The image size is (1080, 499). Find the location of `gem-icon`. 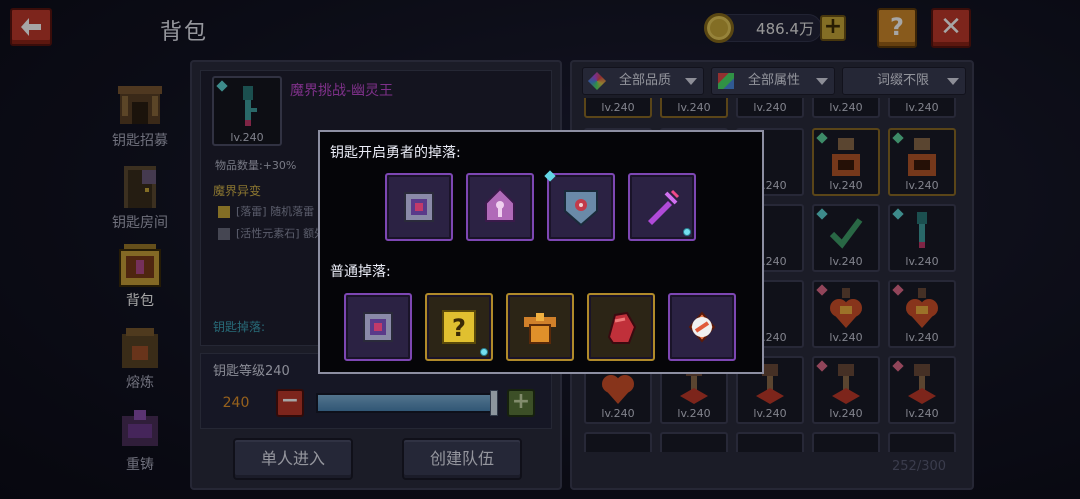

gem-icon is located at coordinates (702, 327).